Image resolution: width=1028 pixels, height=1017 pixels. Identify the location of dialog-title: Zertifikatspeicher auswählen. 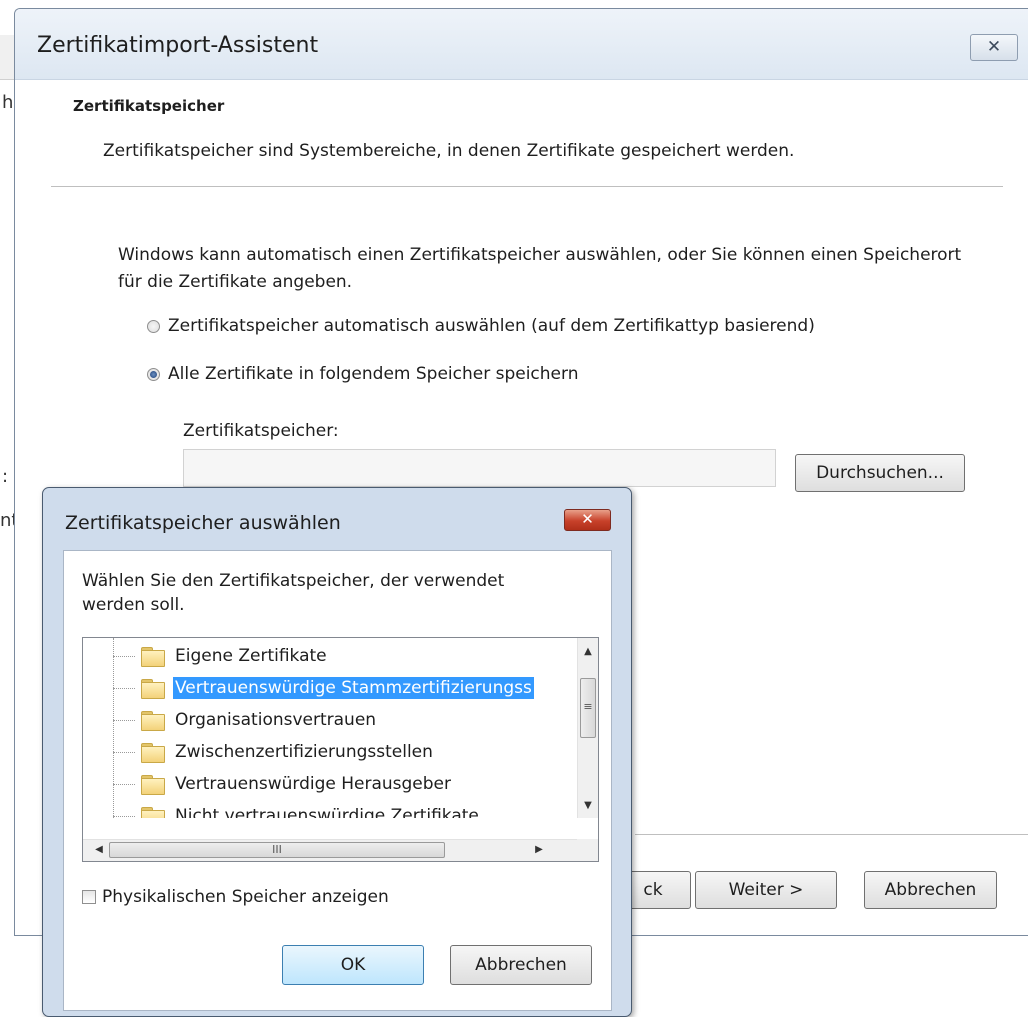
(203, 523).